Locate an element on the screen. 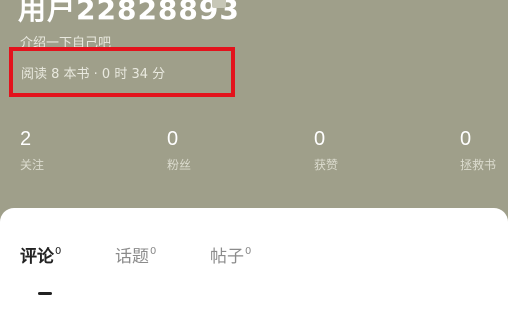 This screenshot has height=328, width=508. stat-likes: 0 获赞 is located at coordinates (354, 149).